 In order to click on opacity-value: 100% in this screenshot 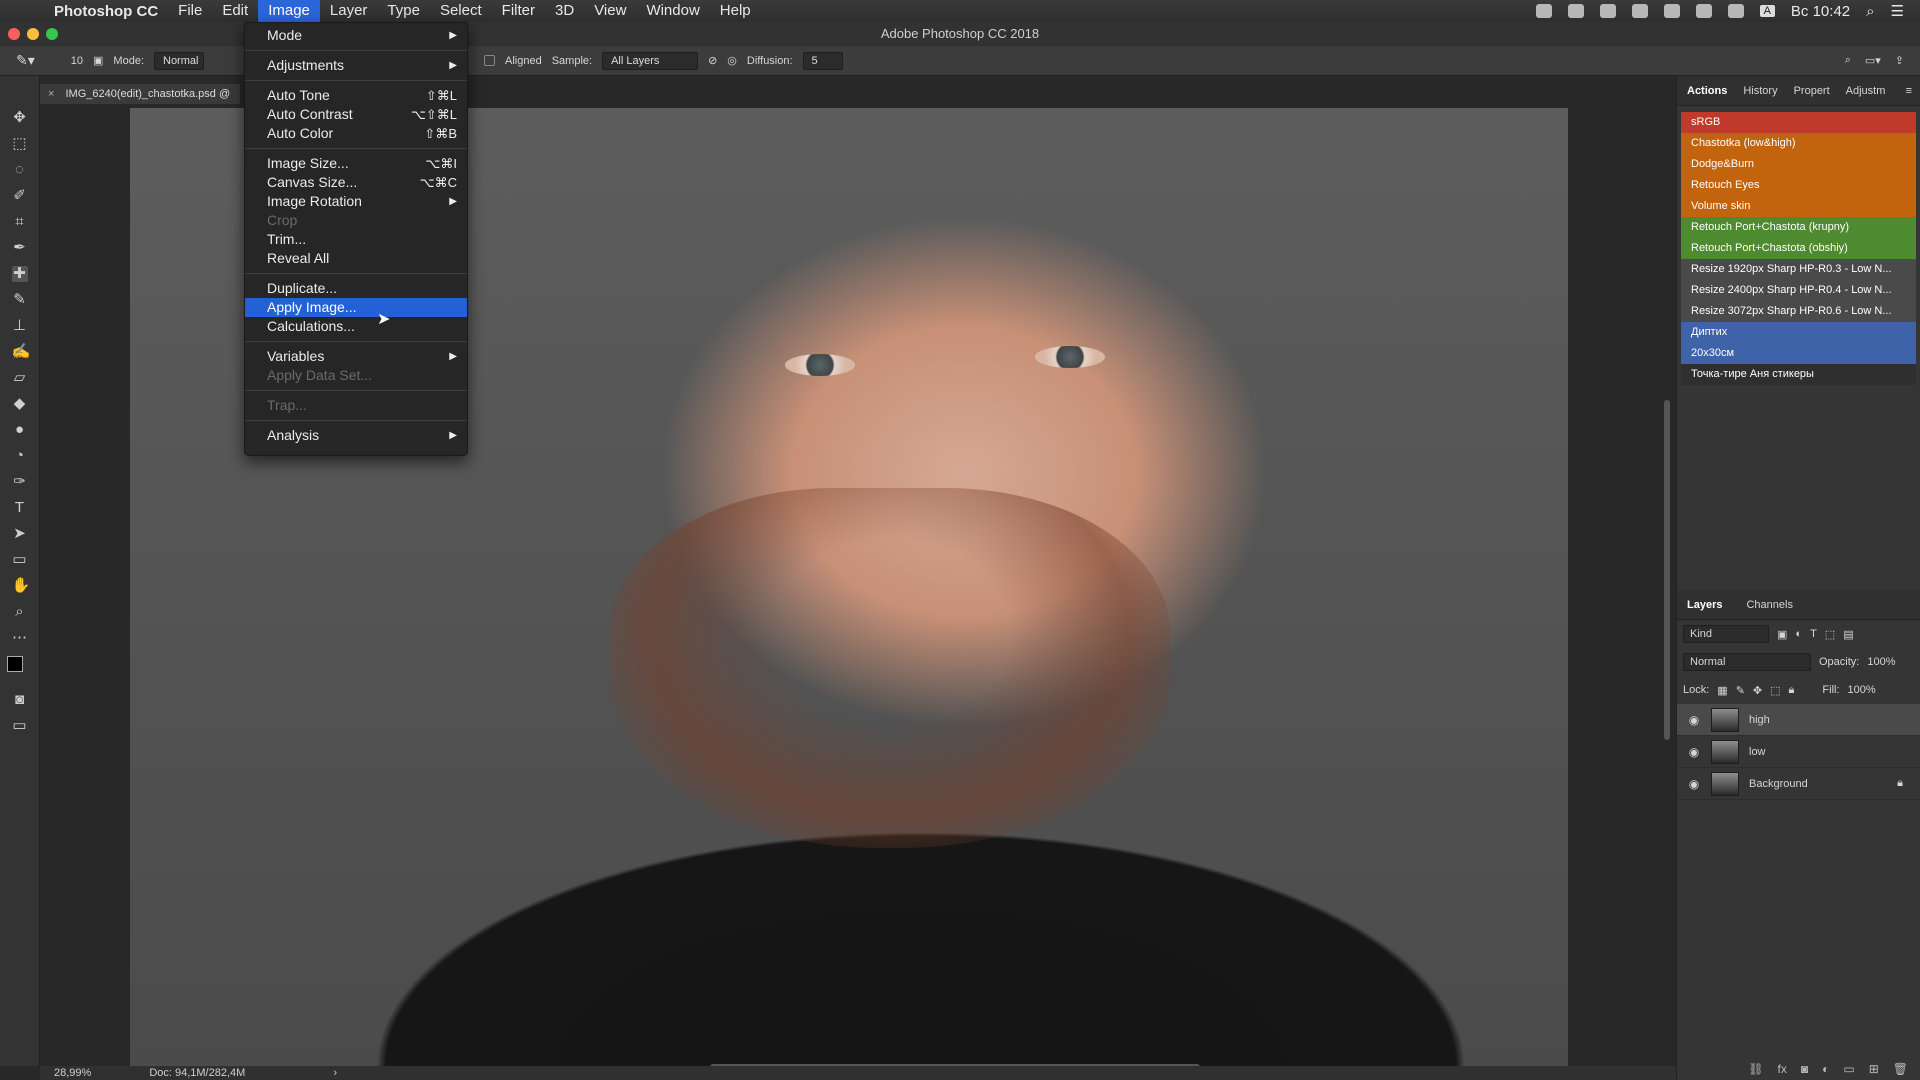, I will do `click(1881, 662)`.